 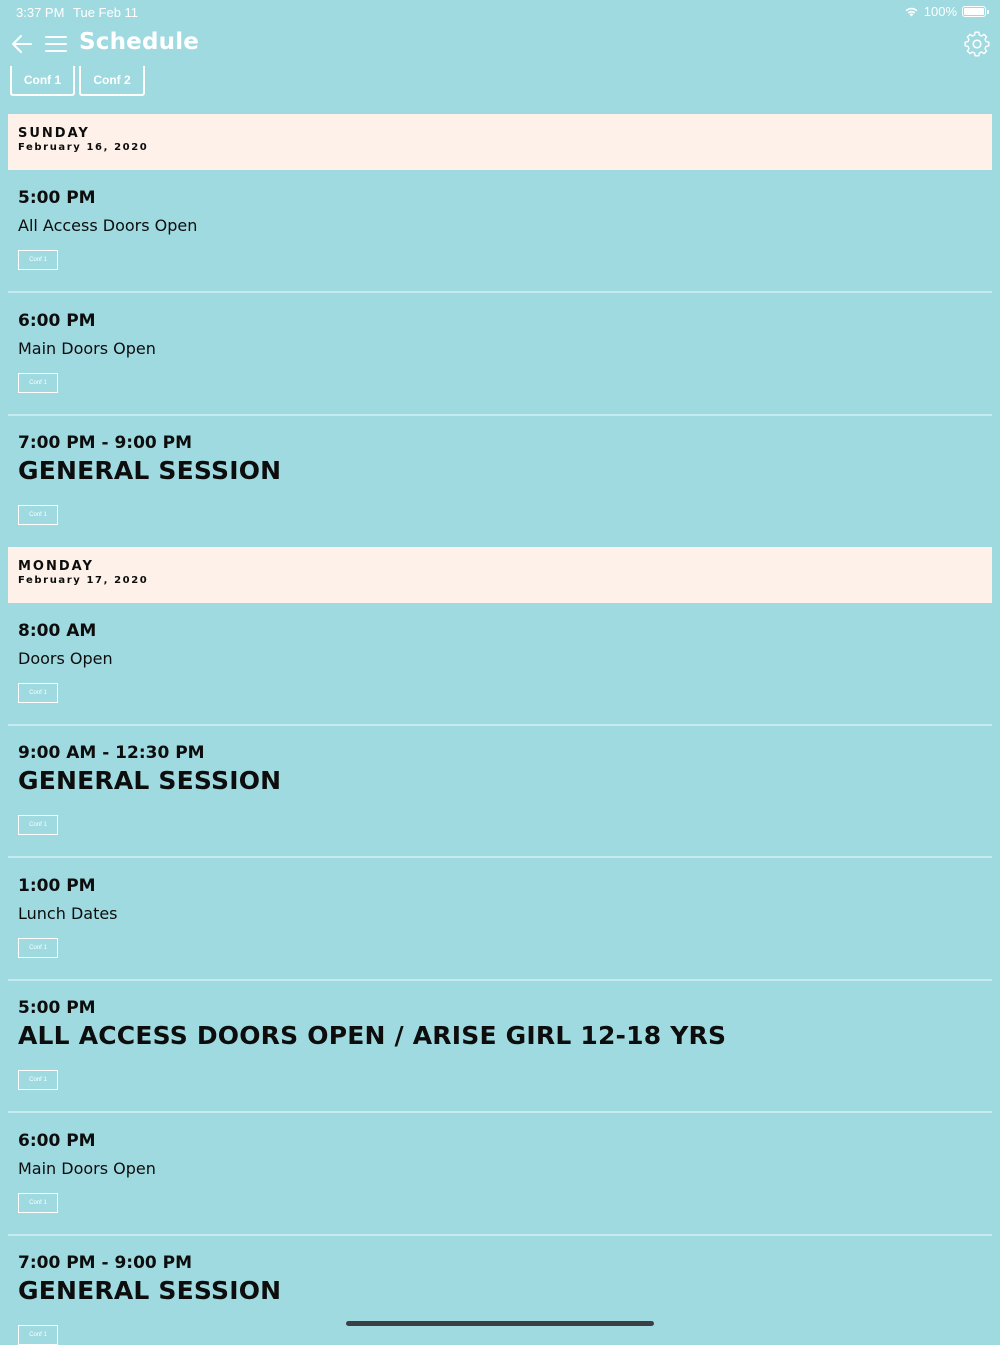 What do you see at coordinates (57, 631) in the screenshot?
I see `event-time: 8:00 AM` at bounding box center [57, 631].